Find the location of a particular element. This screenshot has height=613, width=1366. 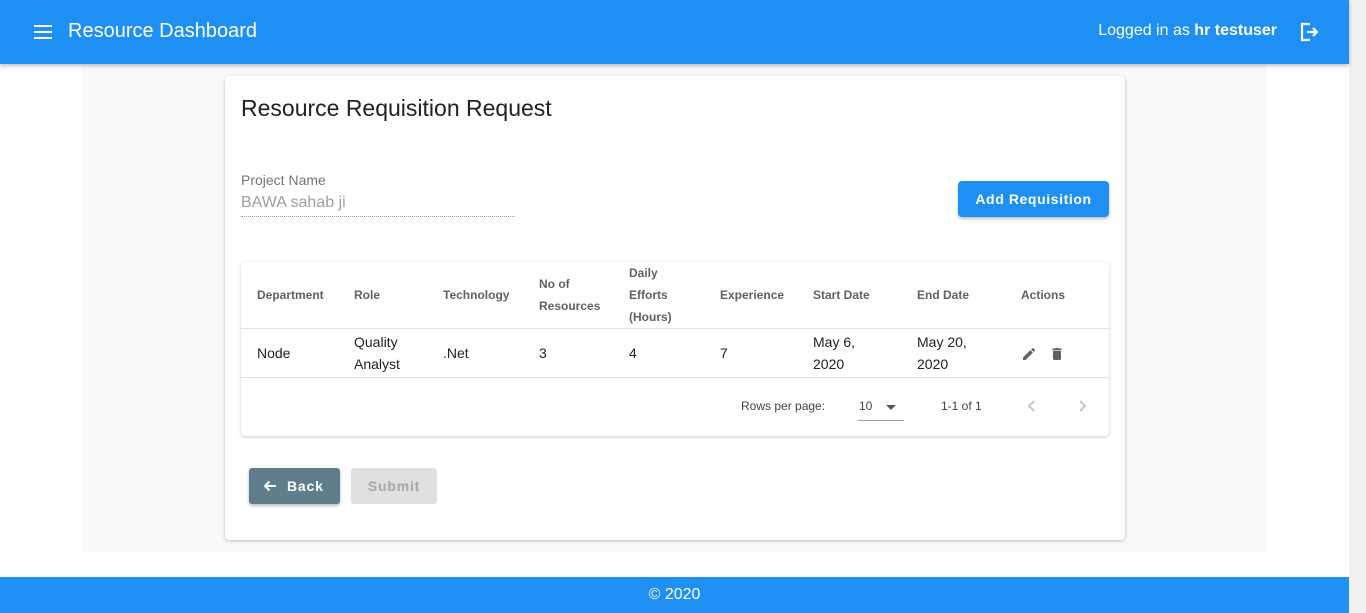

cell-actions is located at coordinates (1057, 353).